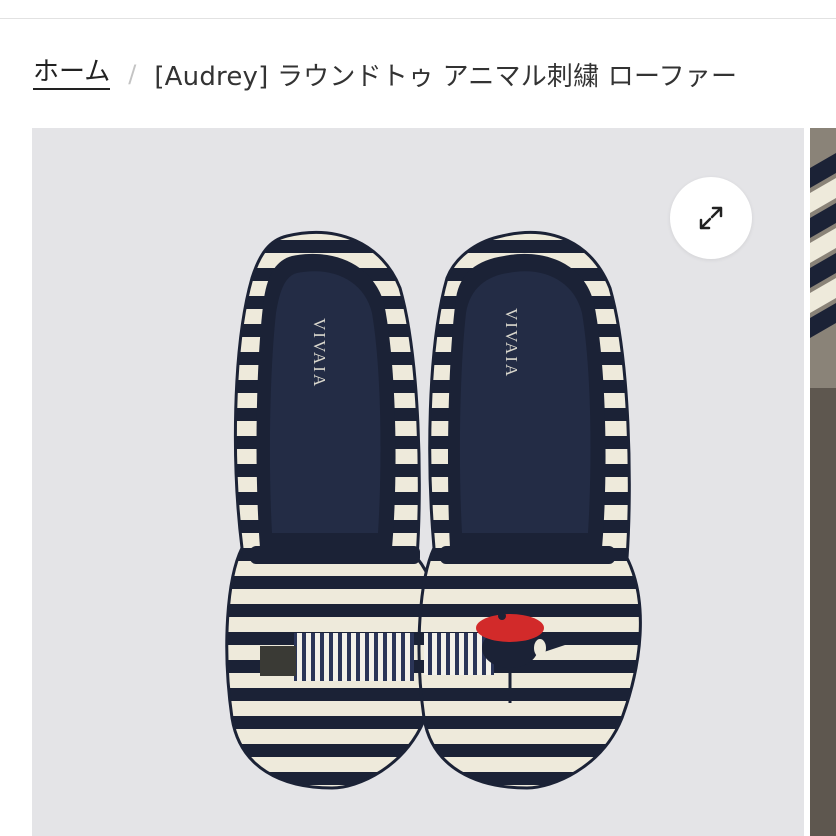  I want to click on expand-image-button, so click(711, 218).